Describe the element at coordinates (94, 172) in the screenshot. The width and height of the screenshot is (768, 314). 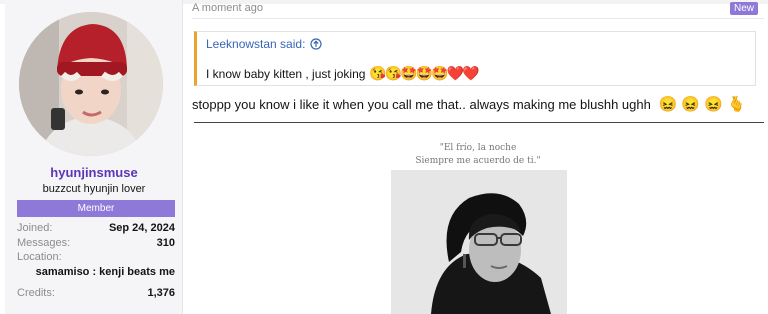
I see `username: hyunjinsmuse` at that location.